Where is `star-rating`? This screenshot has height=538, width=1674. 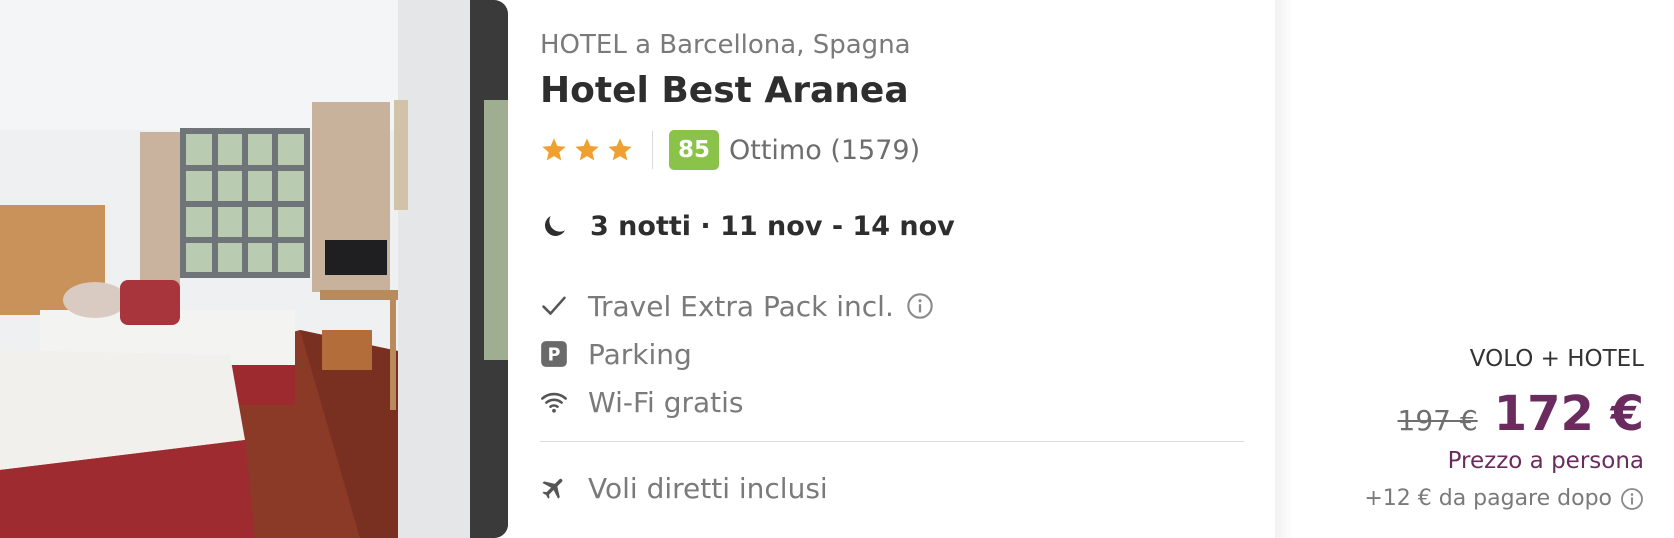 star-rating is located at coordinates (587, 150).